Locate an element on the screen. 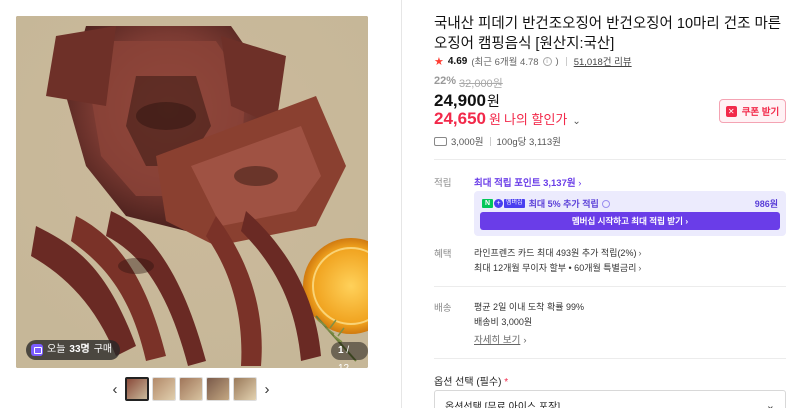 The height and width of the screenshot is (408, 800). membership-start-button: 멤버십 시작하고 최대 적립 받기 › is located at coordinates (630, 221).